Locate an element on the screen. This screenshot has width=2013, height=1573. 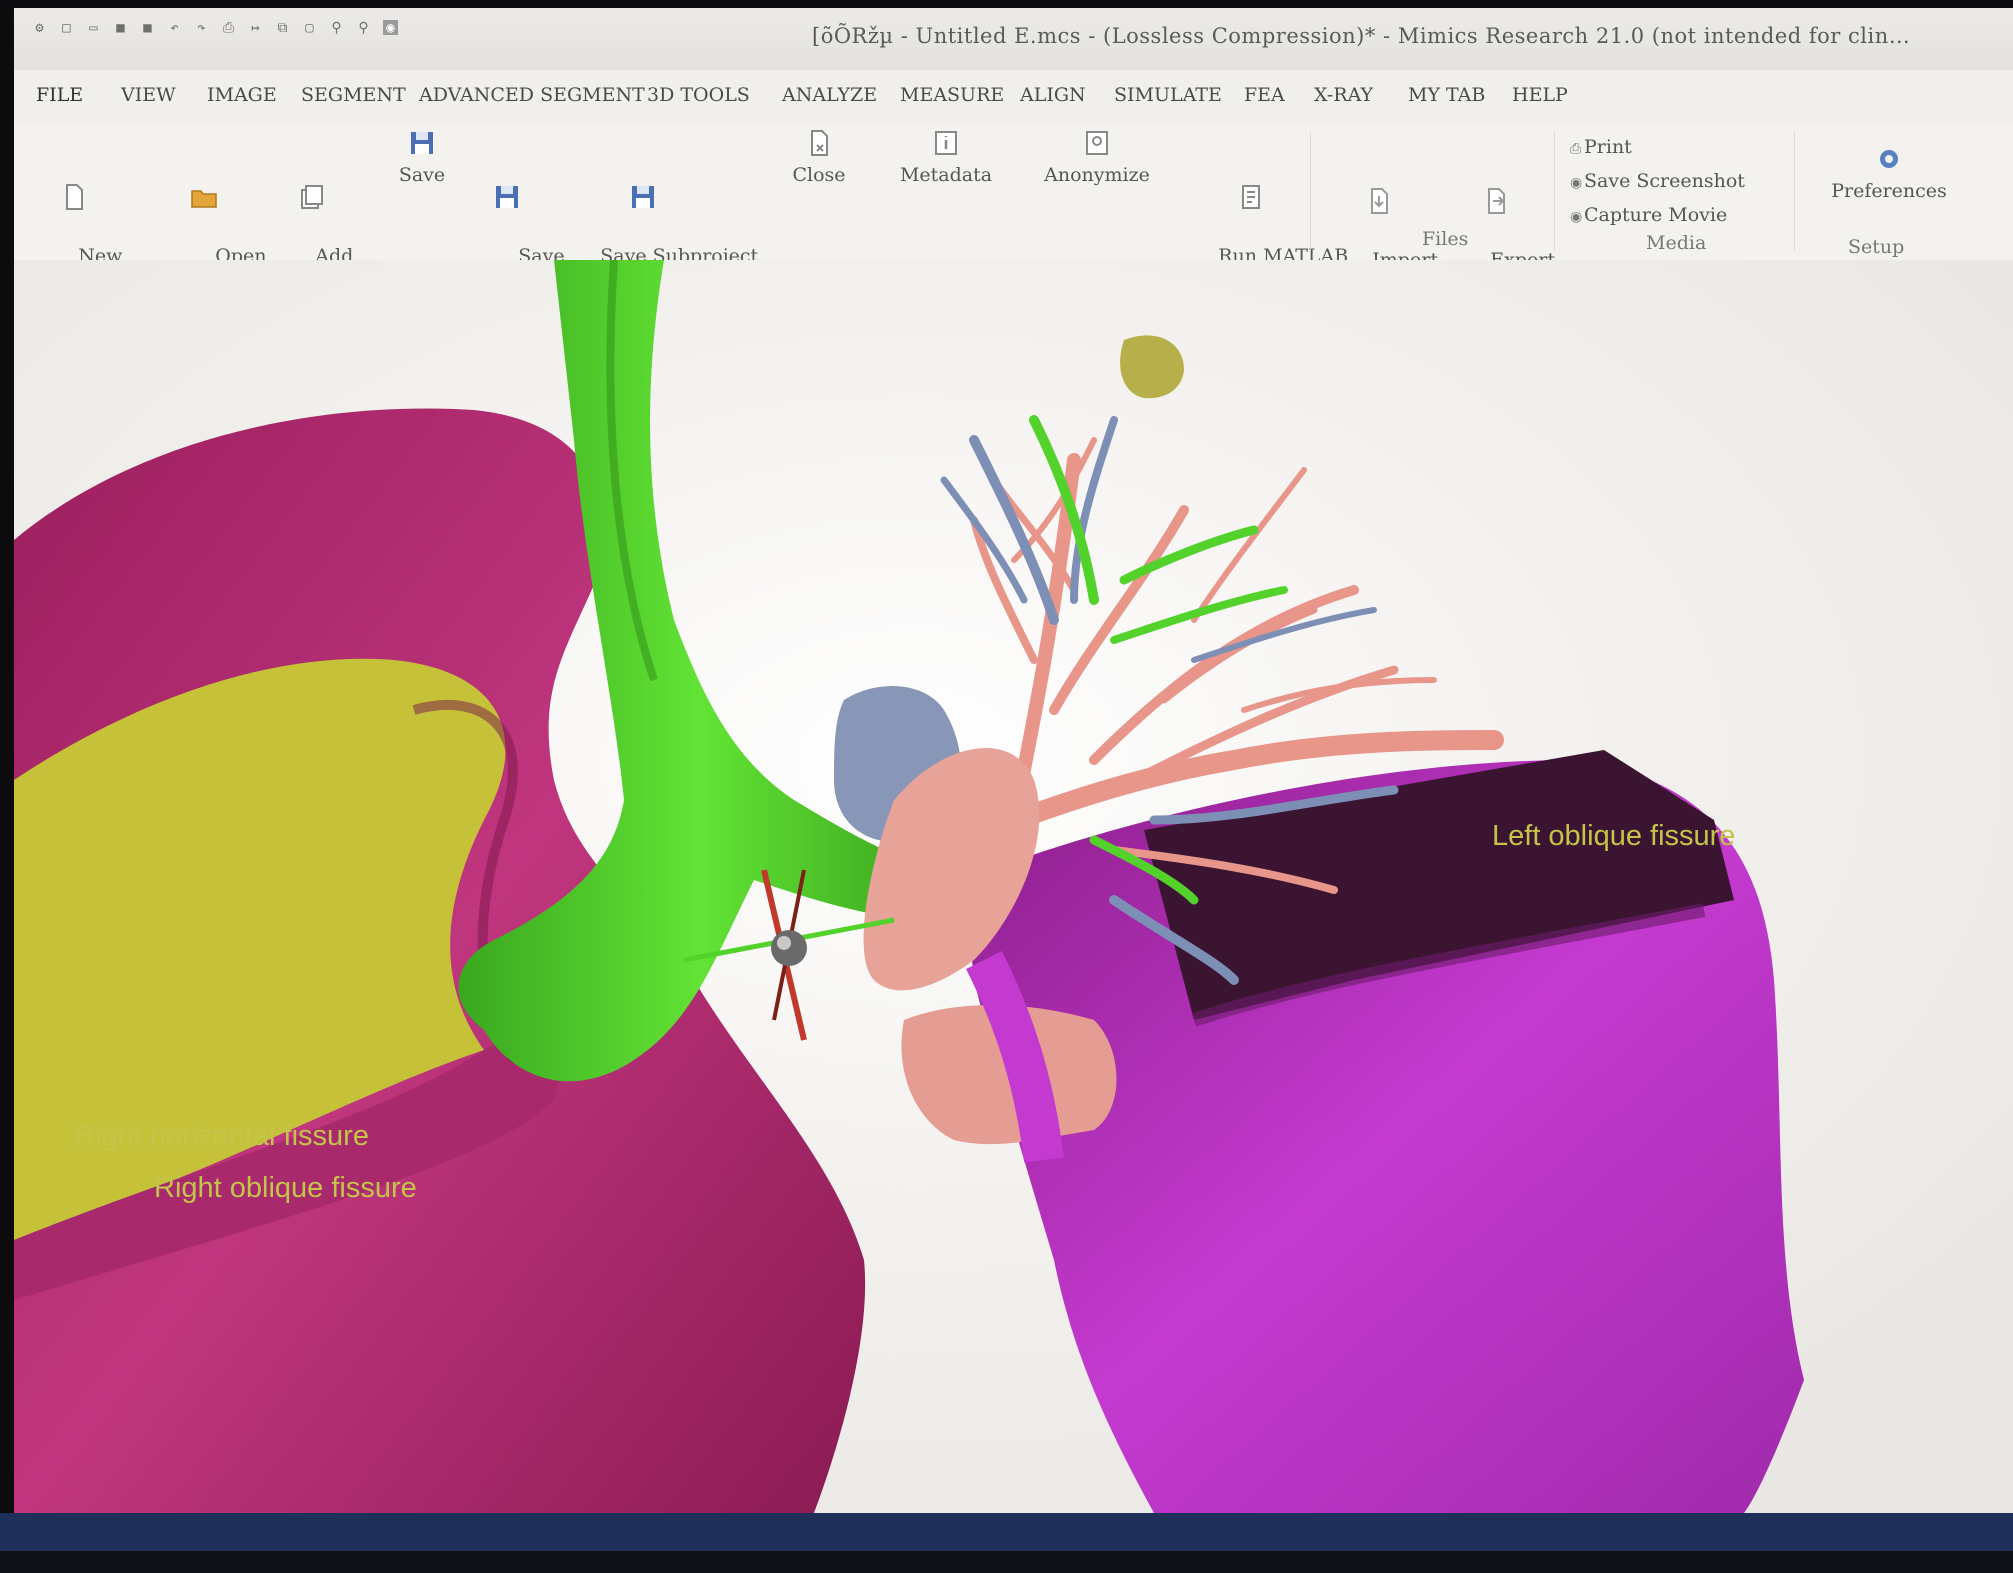
open-icon: ▭ is located at coordinates (93, 28).